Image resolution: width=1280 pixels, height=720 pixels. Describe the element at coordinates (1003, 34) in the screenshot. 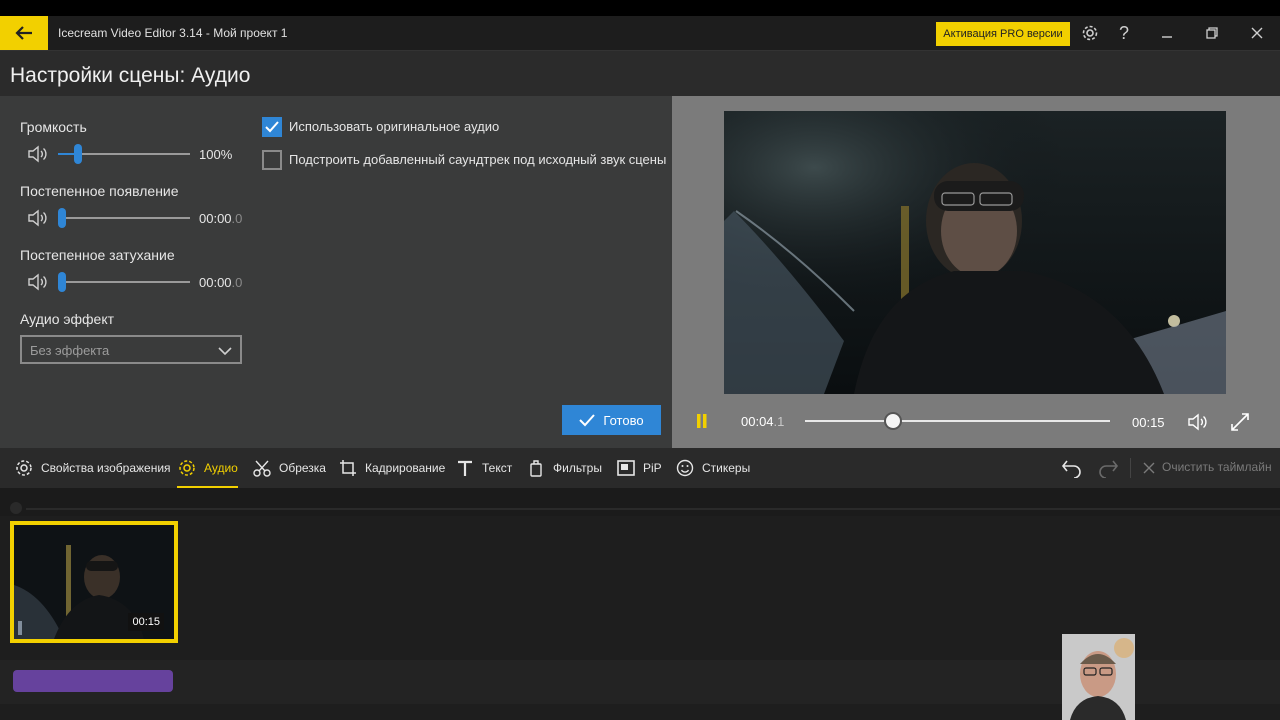

I see `pro-activation-button: Активация PRO версии` at that location.